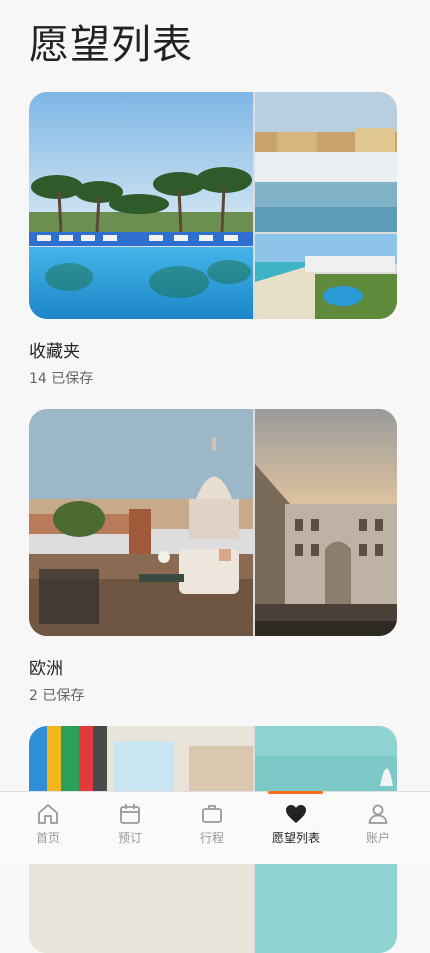 This screenshot has height=953, width=430. Describe the element at coordinates (296, 814) in the screenshot. I see `heart-icon` at that location.